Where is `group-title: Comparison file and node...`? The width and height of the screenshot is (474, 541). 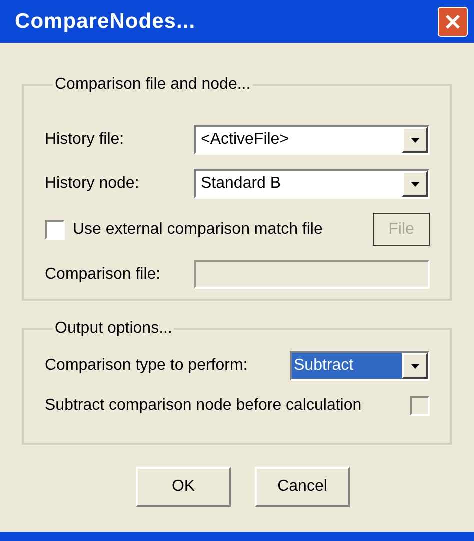
group-title: Comparison file and node... is located at coordinates (153, 85).